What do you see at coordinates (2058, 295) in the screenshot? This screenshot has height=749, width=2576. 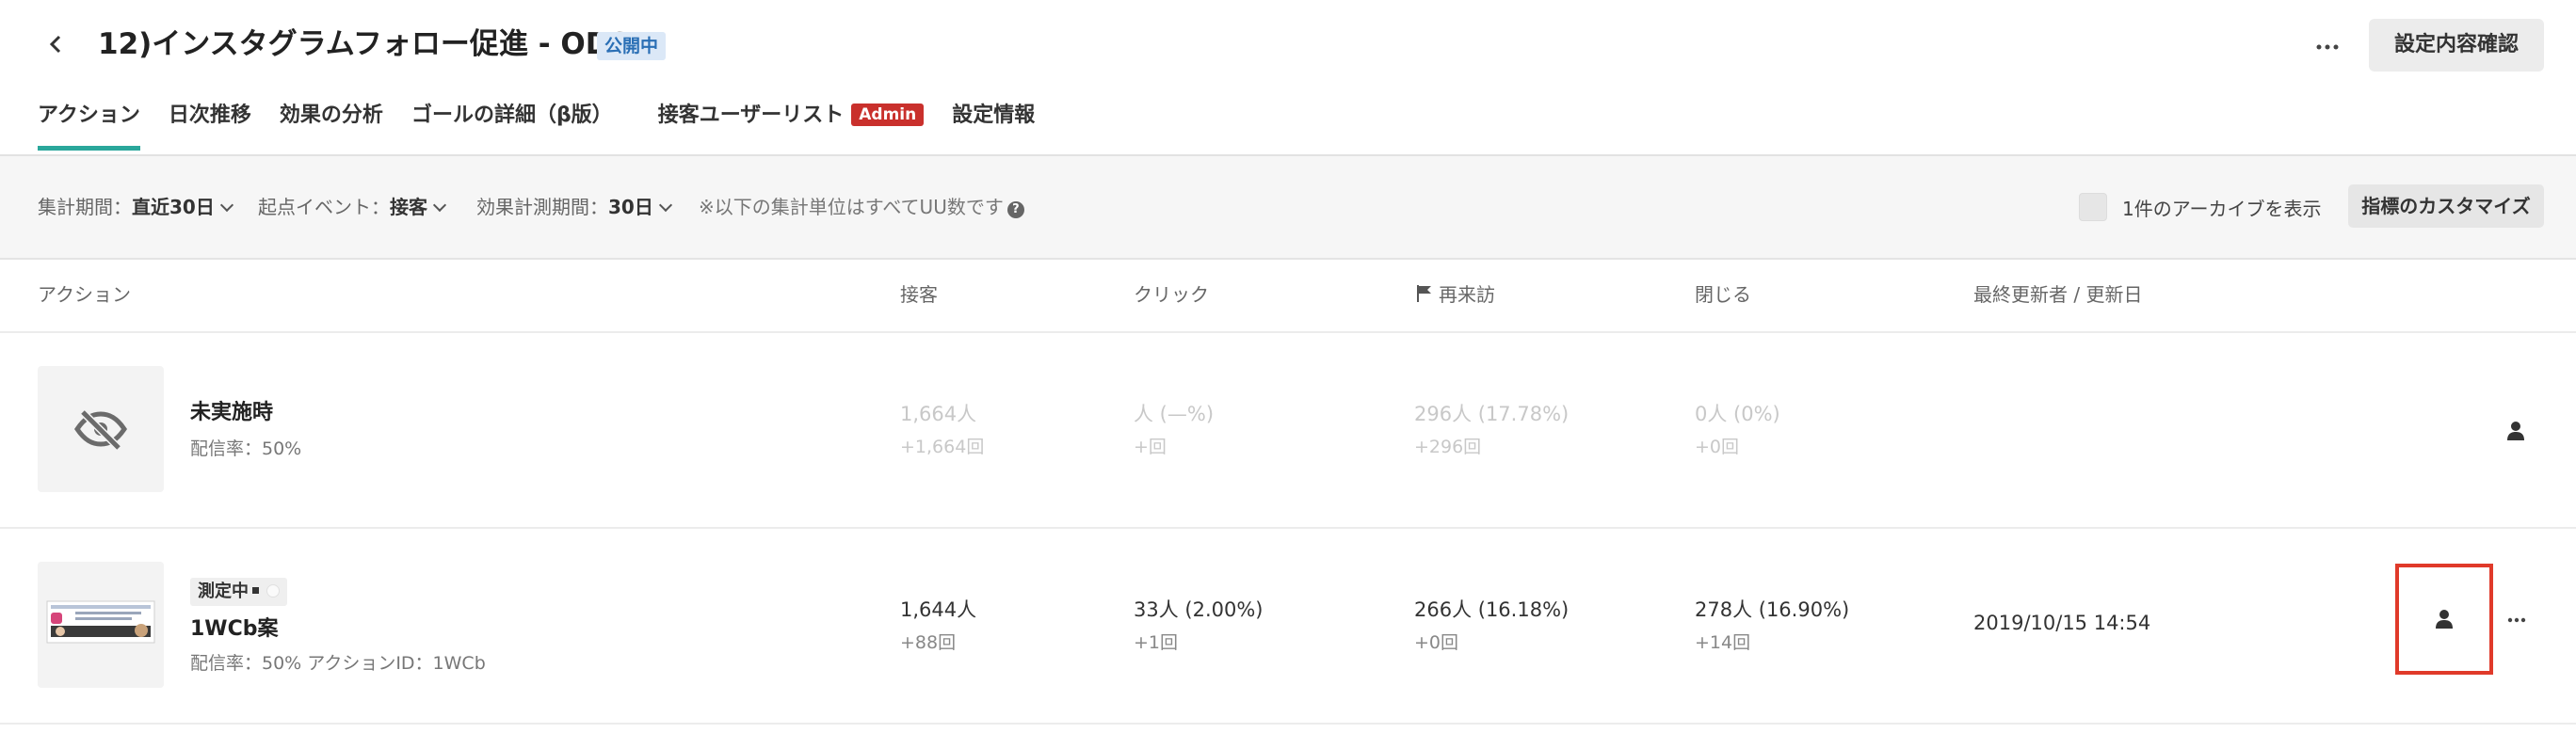 I see `column-updated: 最終更新者 / 更新日` at bounding box center [2058, 295].